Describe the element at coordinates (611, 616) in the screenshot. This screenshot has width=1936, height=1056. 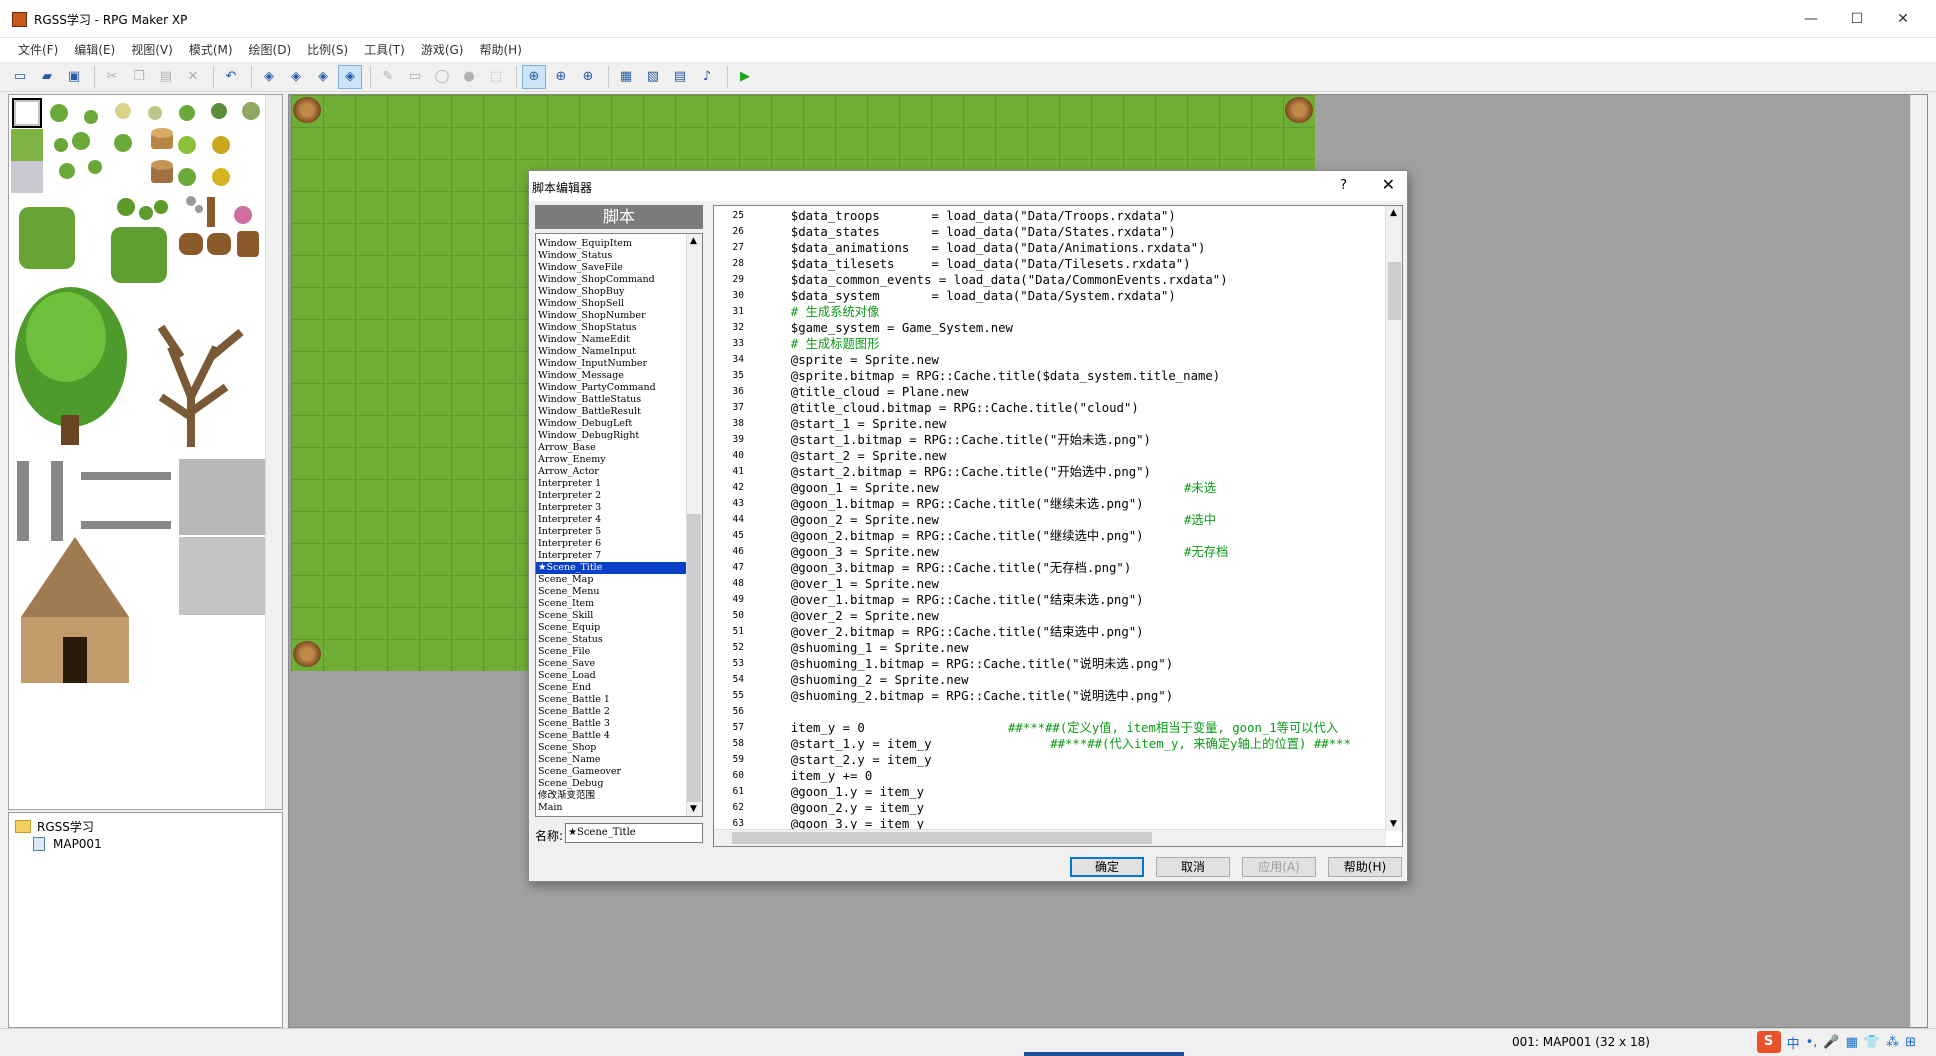
I see `script-list-item: Scene_Skill` at that location.